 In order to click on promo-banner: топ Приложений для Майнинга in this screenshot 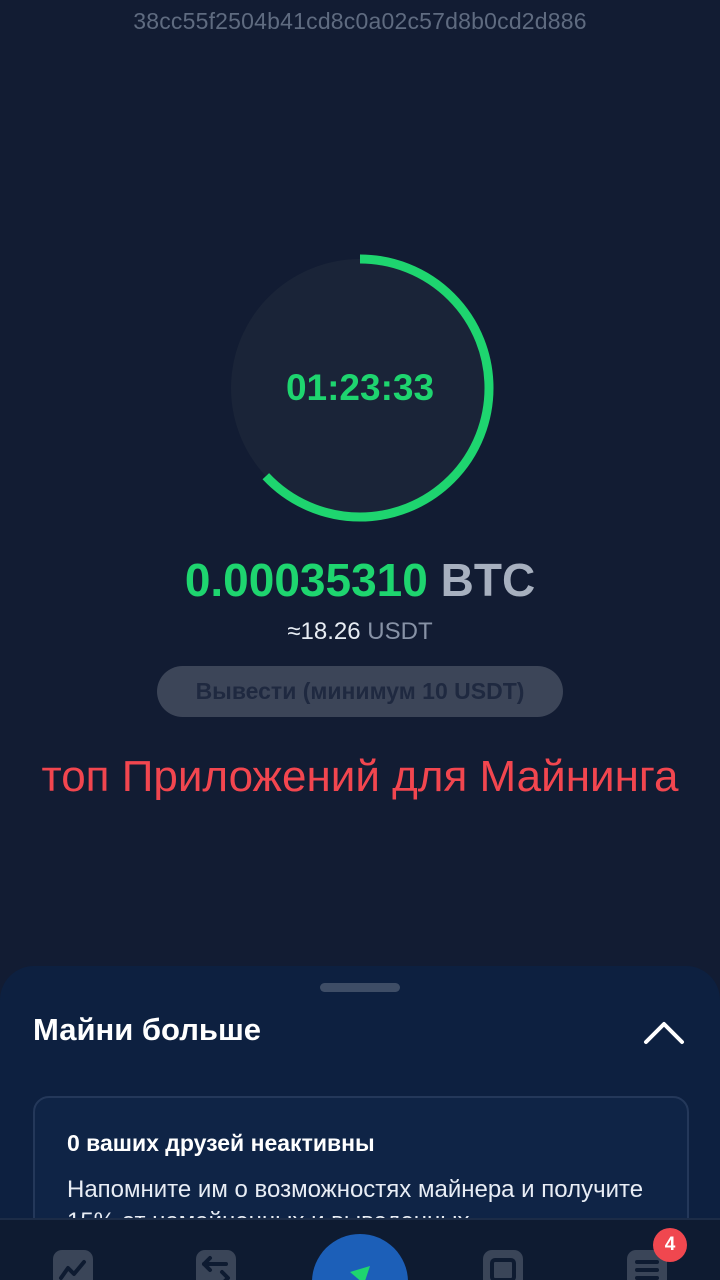, I will do `click(360, 777)`.